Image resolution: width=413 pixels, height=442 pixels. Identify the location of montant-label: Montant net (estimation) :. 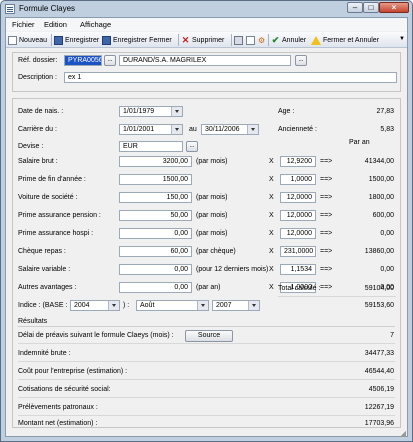
(58, 423).